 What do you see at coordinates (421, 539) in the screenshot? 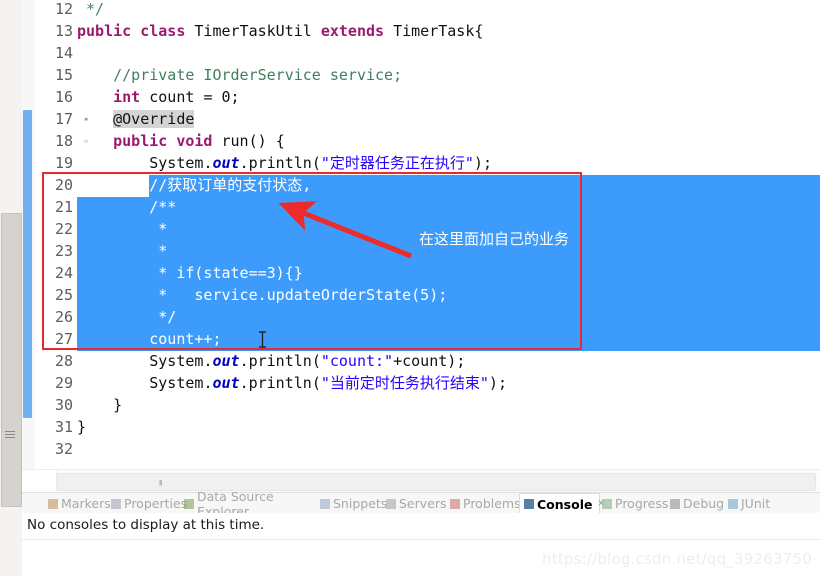
I see `console-divider` at bounding box center [421, 539].